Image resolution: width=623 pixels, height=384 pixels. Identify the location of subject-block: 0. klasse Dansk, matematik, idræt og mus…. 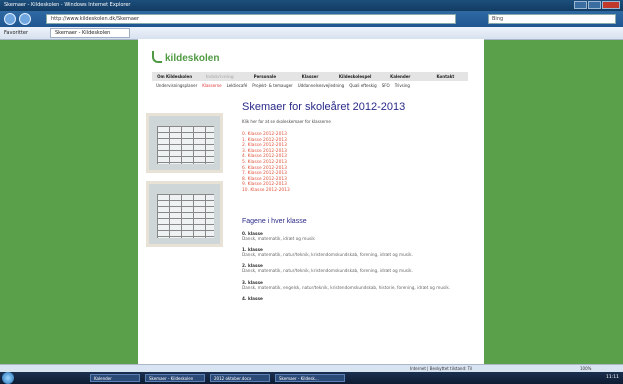
(357, 236).